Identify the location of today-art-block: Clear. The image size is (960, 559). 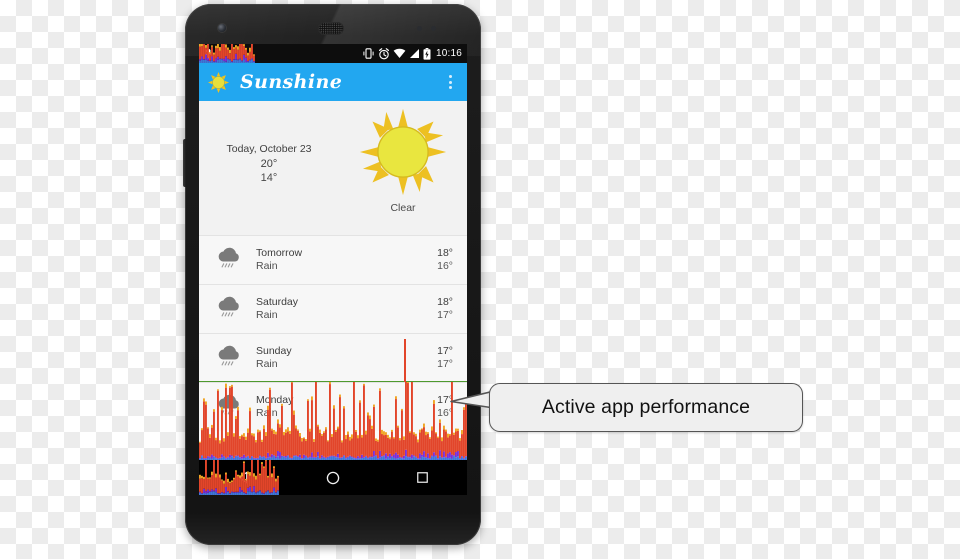
(403, 157).